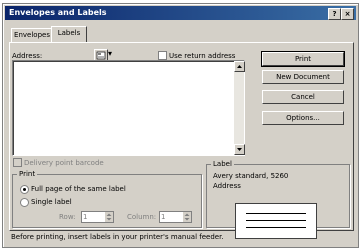 The image size is (360, 250). I want to click on row-spinner: 1, so click(97, 217).